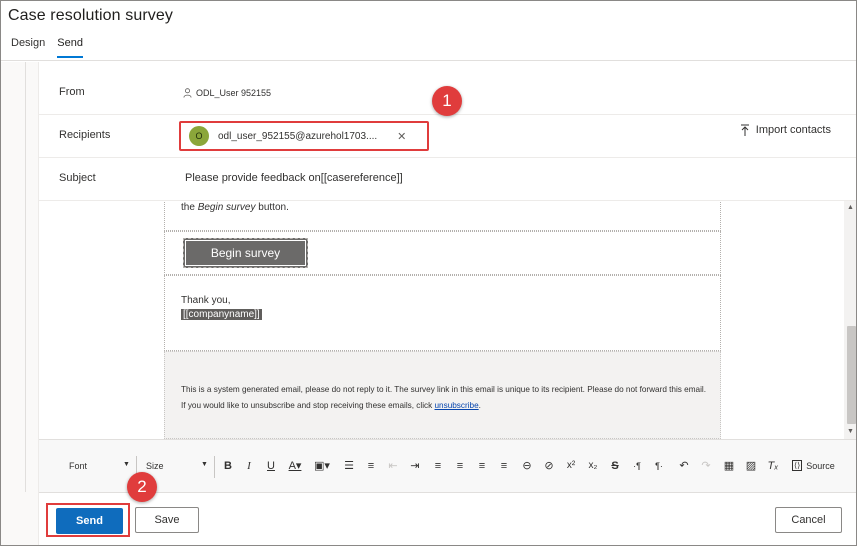  I want to click on intro-text: the Begin survey button., so click(235, 207).